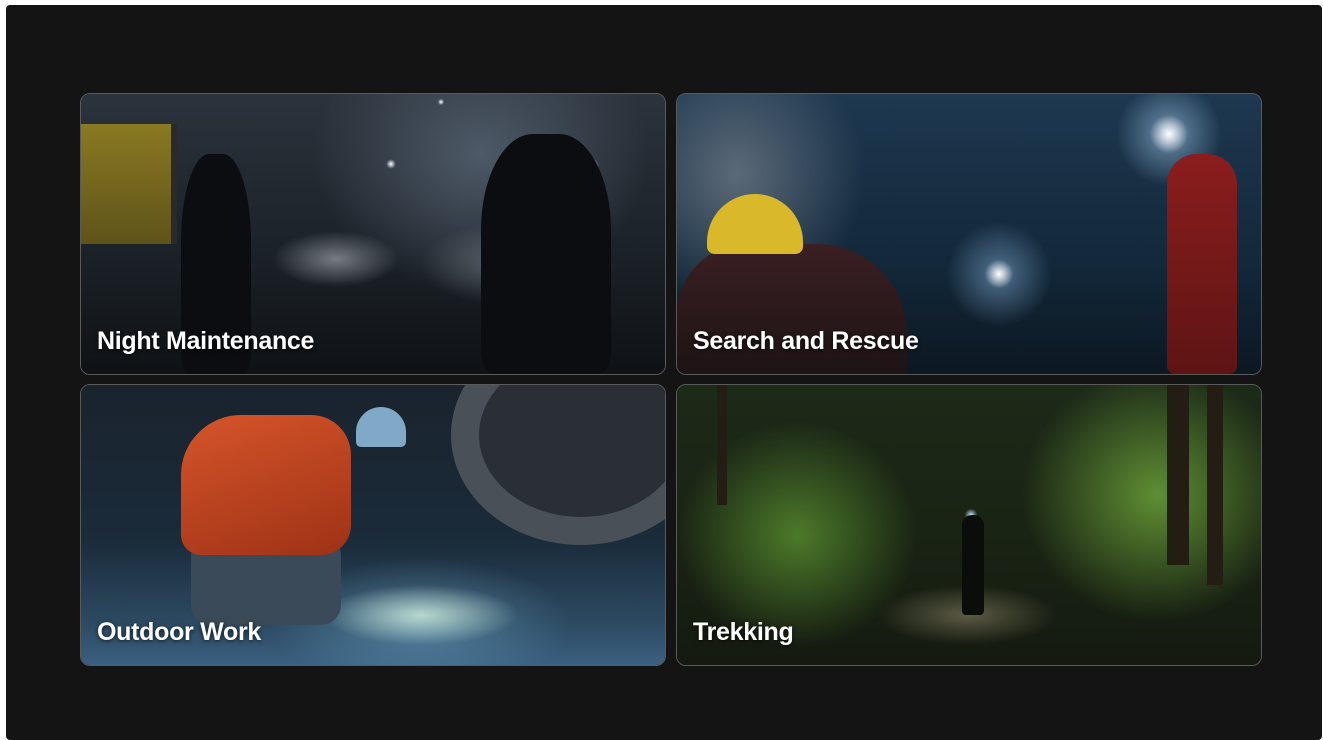  What do you see at coordinates (755, 224) in the screenshot?
I see `helmet-shape` at bounding box center [755, 224].